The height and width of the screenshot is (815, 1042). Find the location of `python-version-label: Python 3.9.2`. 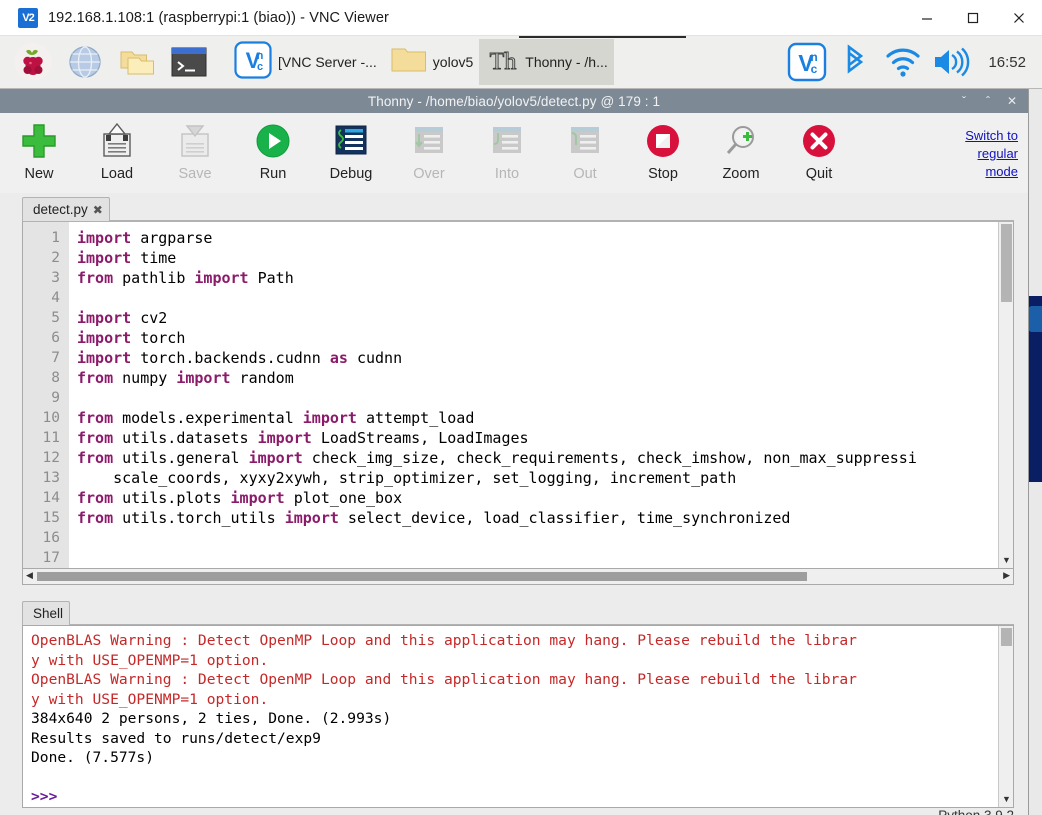

python-version-label: Python 3.9.2 is located at coordinates (976, 811).